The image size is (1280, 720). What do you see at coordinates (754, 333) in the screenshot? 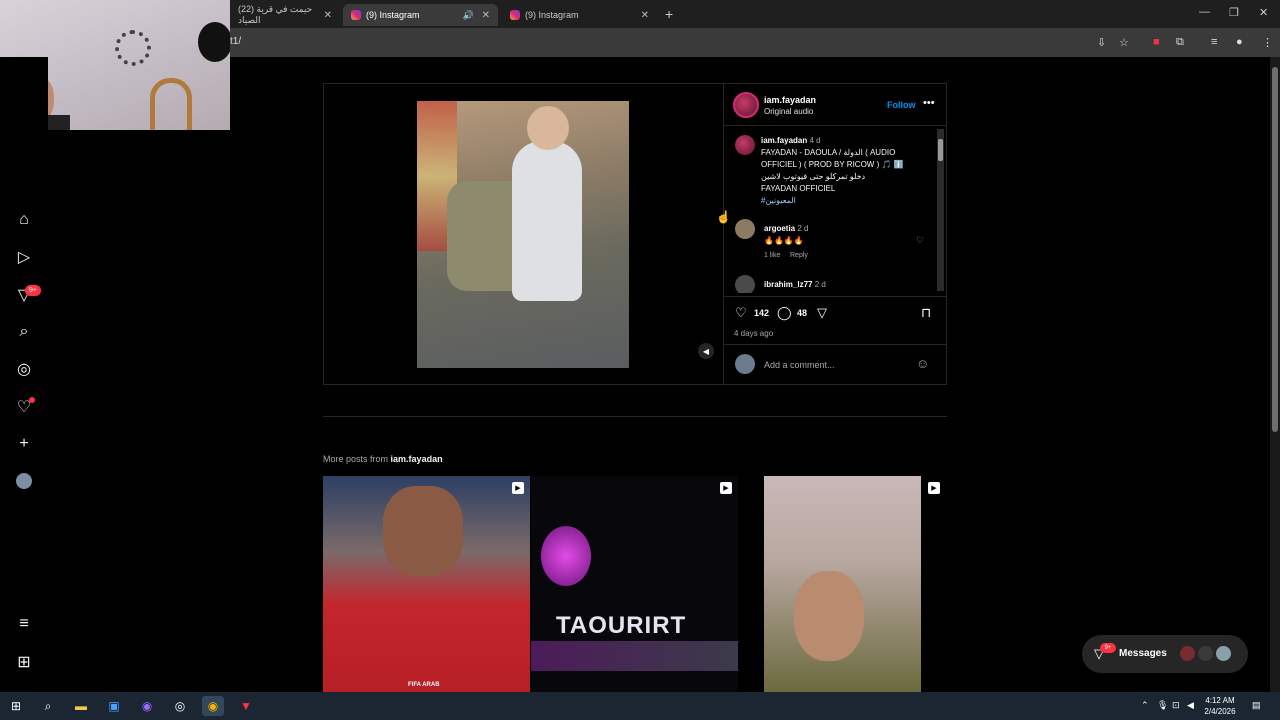
I see `posted-time: 4 days ago` at bounding box center [754, 333].